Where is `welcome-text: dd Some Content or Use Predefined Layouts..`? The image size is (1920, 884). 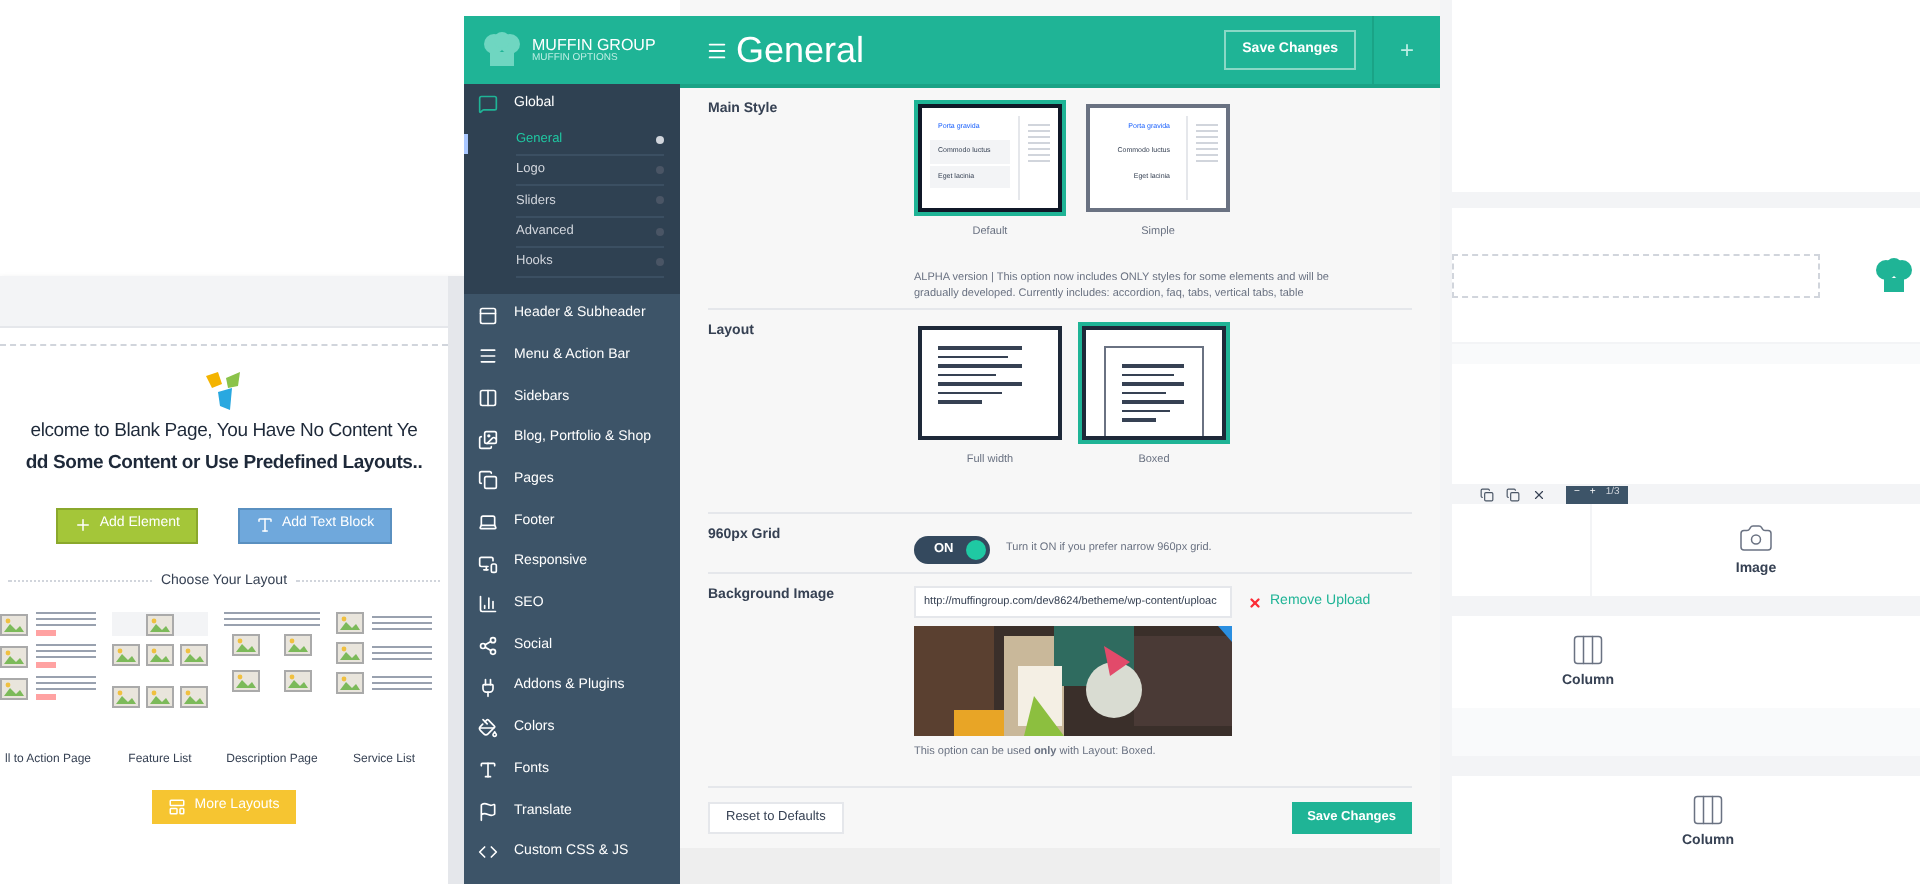 welcome-text: dd Some Content or Use Predefined Layouts.. is located at coordinates (224, 464).